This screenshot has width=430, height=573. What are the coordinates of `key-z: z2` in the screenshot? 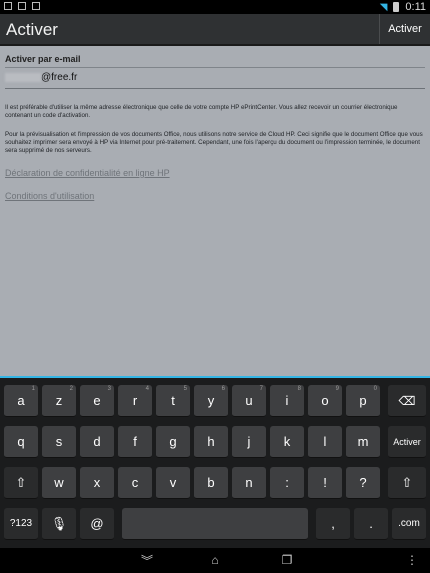 It's located at (59, 401).